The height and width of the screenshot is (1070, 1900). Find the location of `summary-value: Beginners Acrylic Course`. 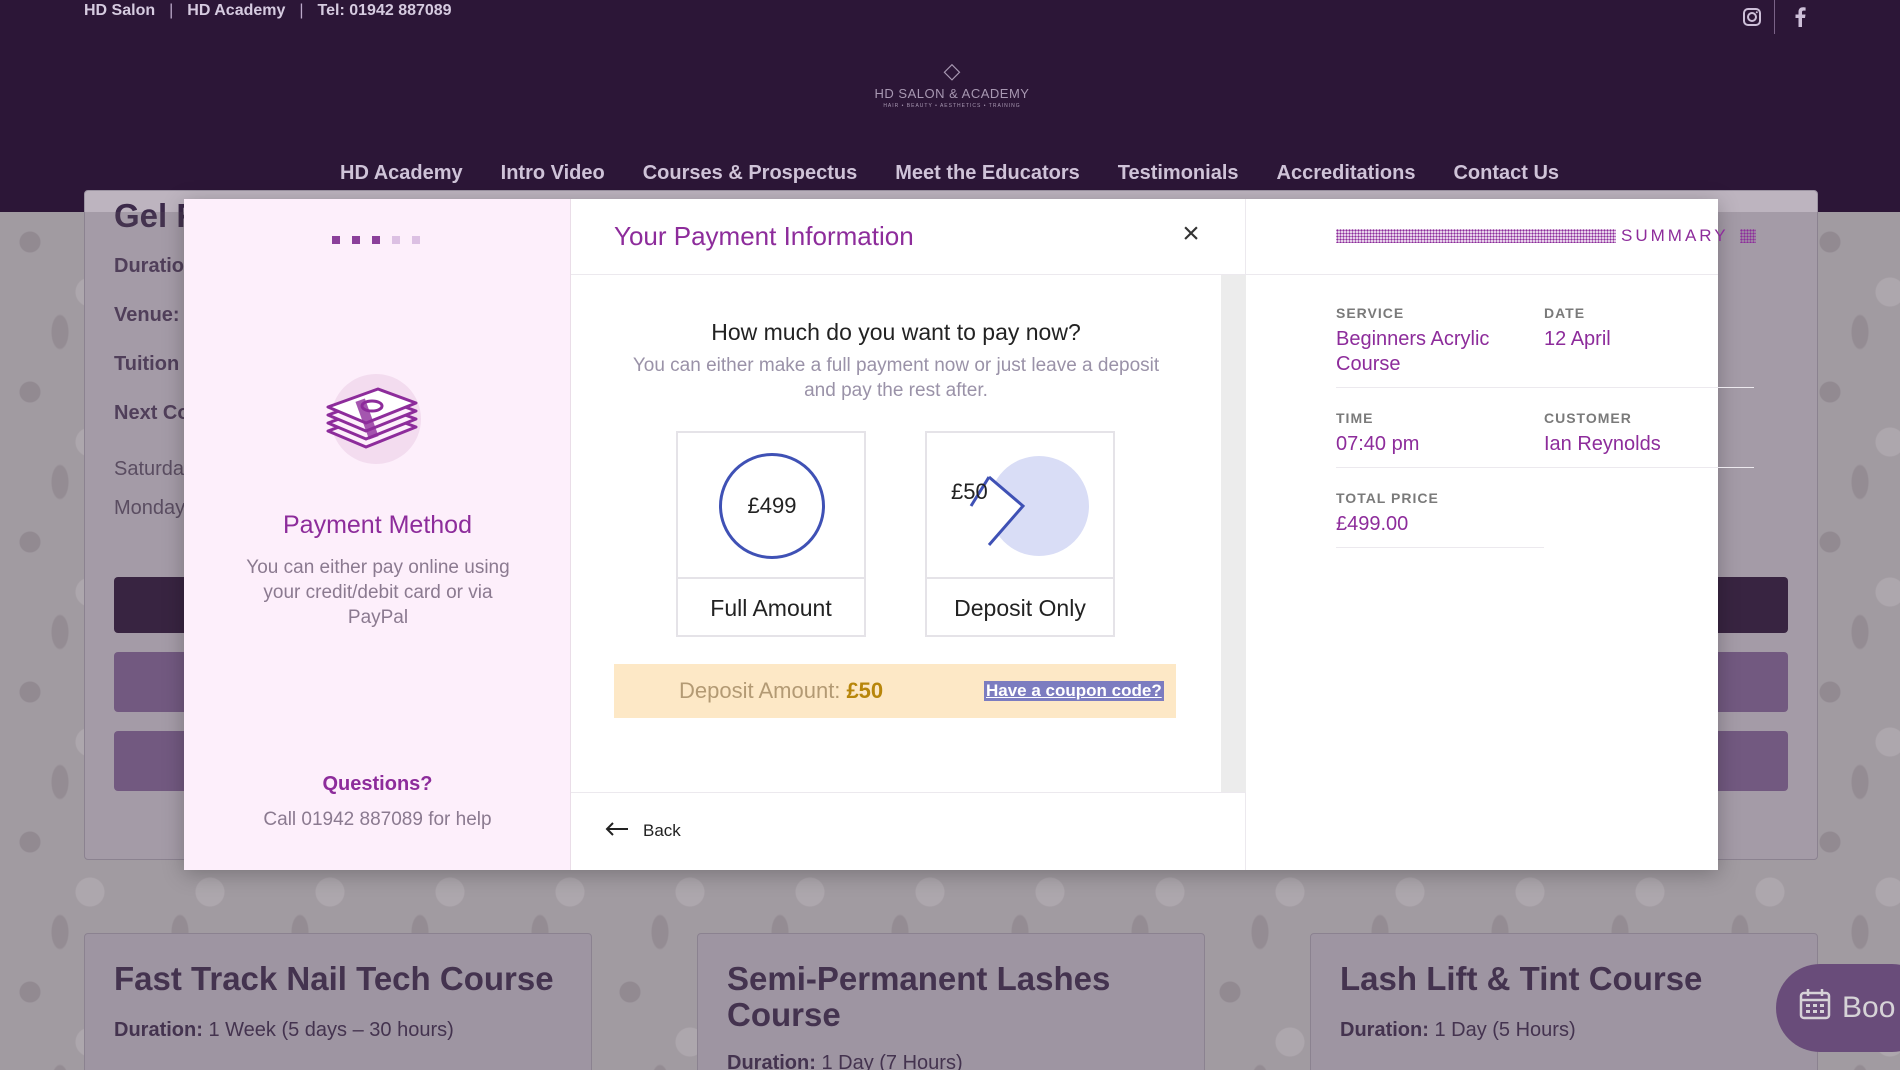

summary-value: Beginners Acrylic Course is located at coordinates (1413, 351).